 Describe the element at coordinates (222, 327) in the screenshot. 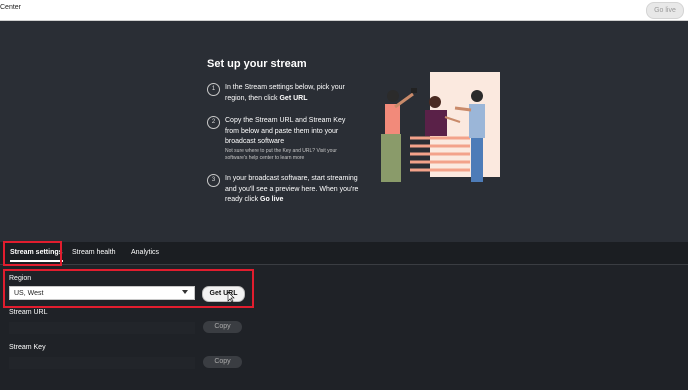

I see `copy-stream-url-button: Copy` at that location.